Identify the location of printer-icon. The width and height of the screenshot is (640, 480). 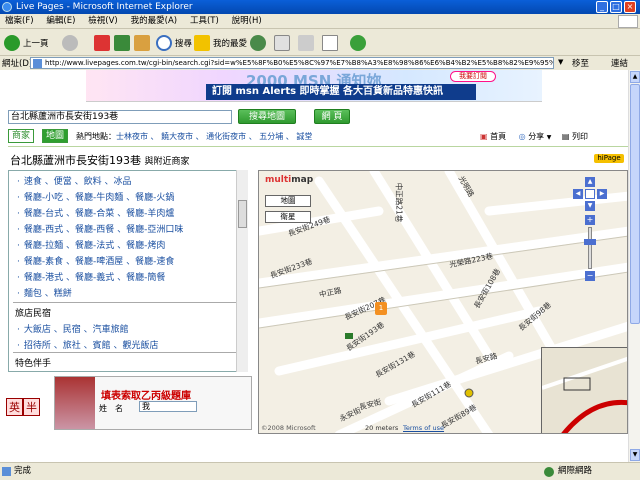
(306, 43).